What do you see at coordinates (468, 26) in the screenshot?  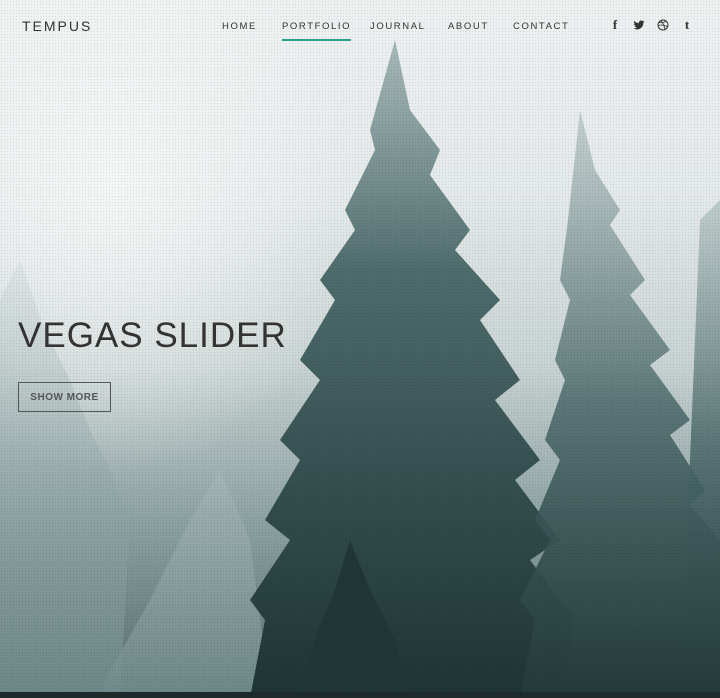 I see `nav-about: ABOUT` at bounding box center [468, 26].